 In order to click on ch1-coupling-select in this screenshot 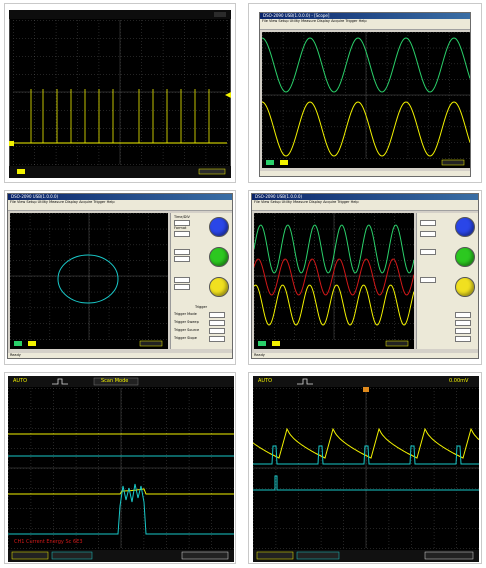, I will do `click(182, 259)`.